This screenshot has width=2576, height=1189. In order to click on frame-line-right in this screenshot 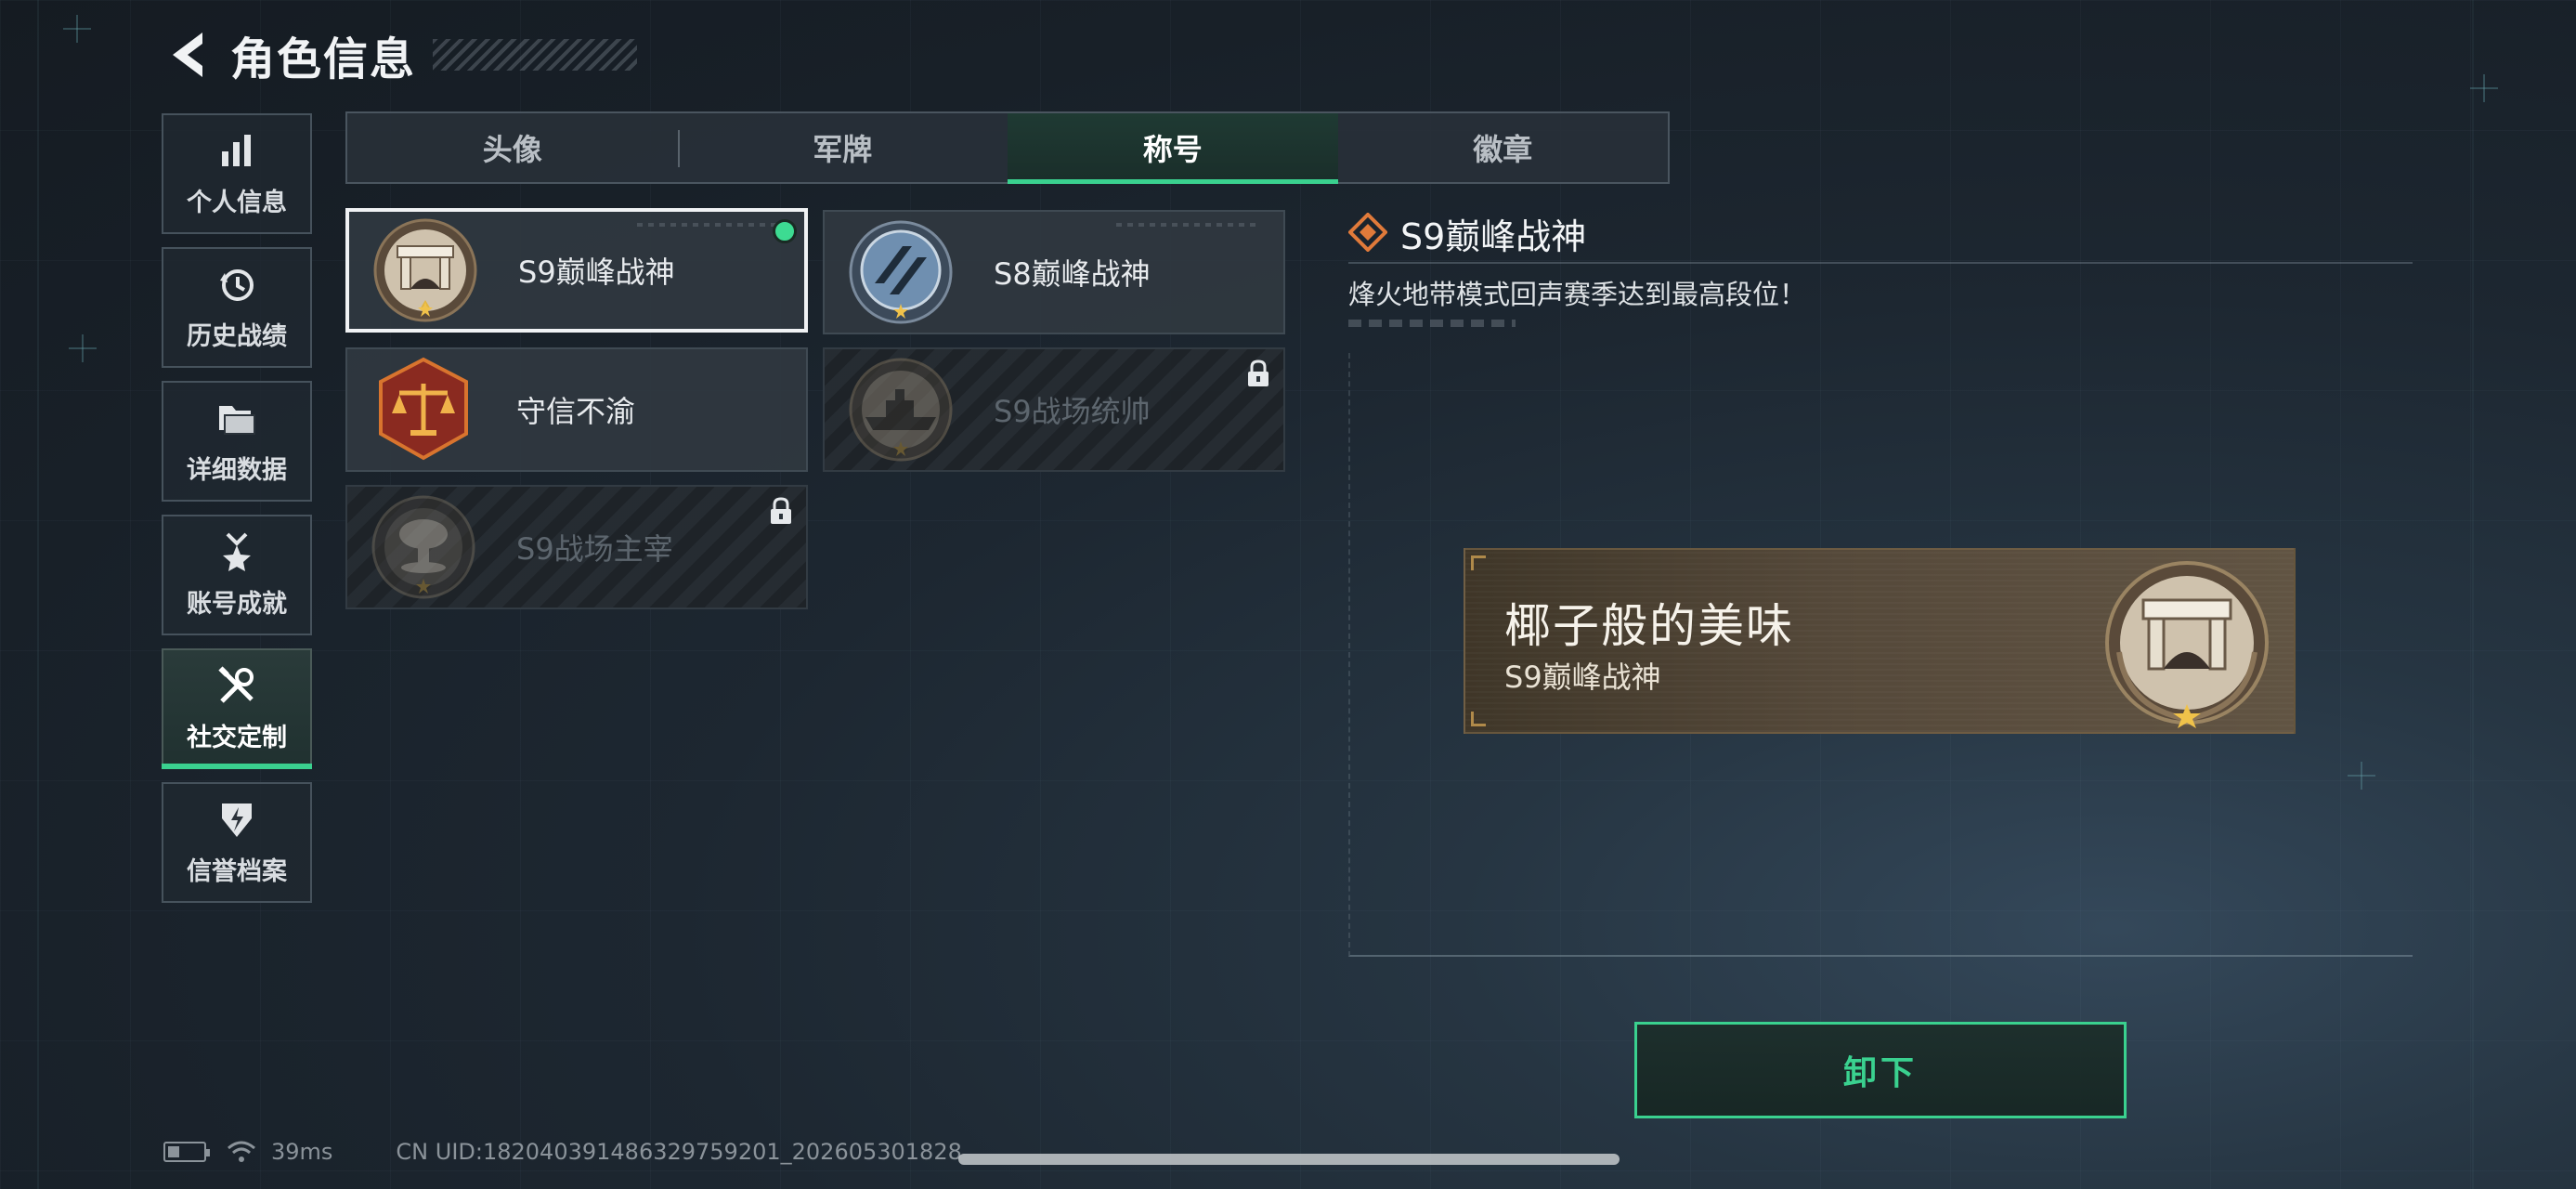, I will do `click(2473, 594)`.